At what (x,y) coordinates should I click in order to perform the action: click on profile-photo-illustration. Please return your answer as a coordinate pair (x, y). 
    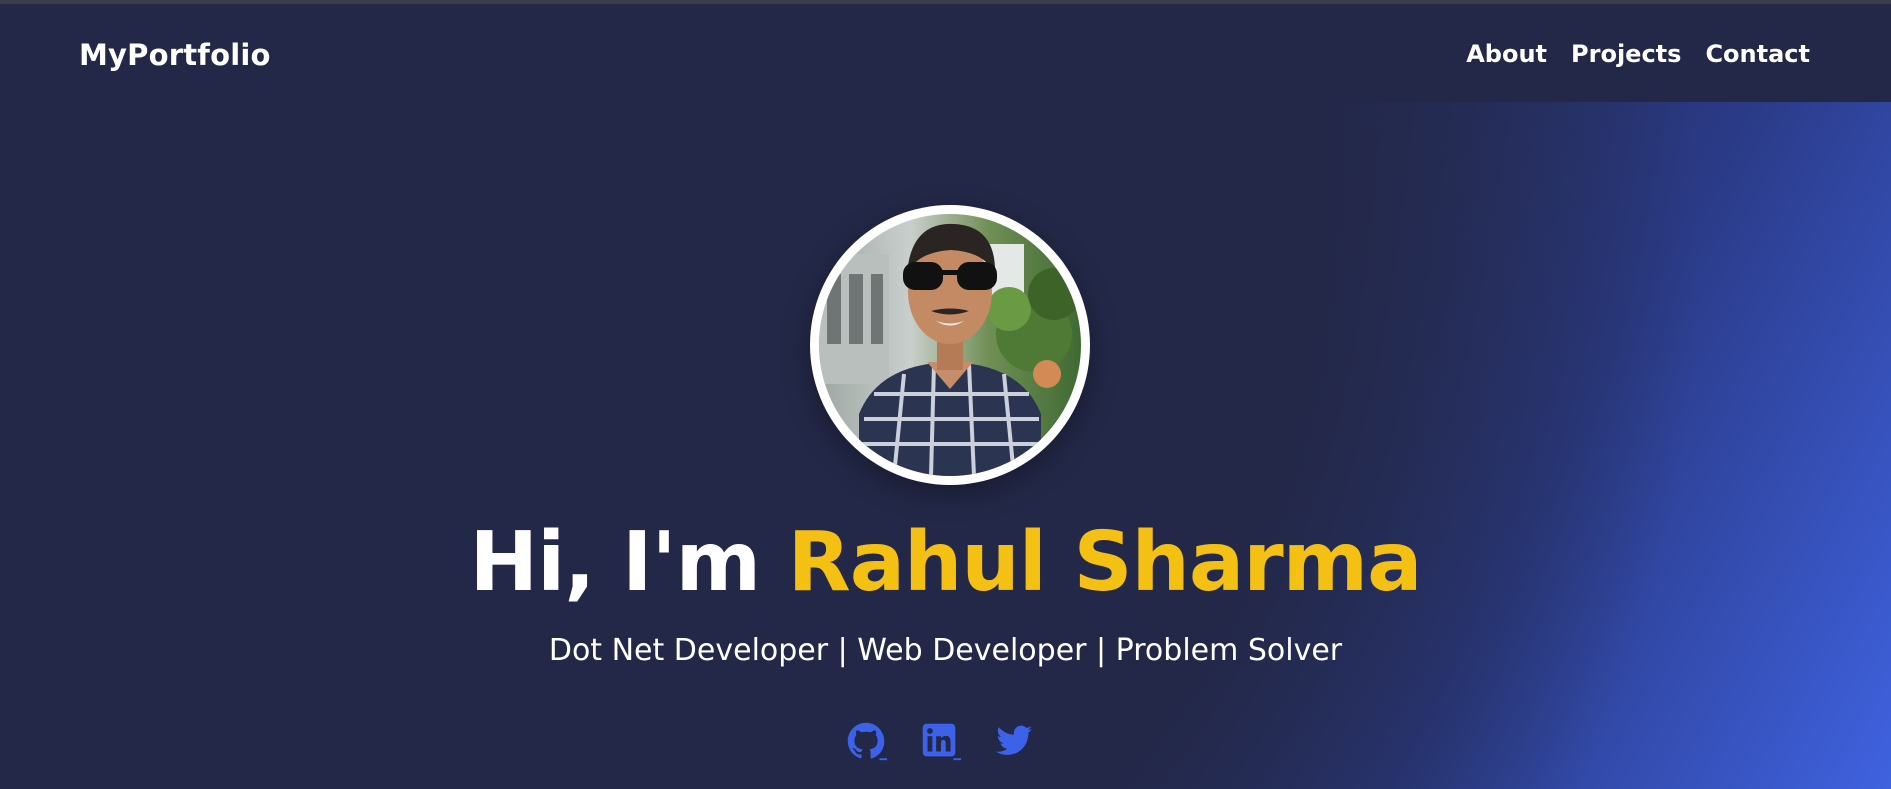
    Looking at the image, I should click on (950, 345).